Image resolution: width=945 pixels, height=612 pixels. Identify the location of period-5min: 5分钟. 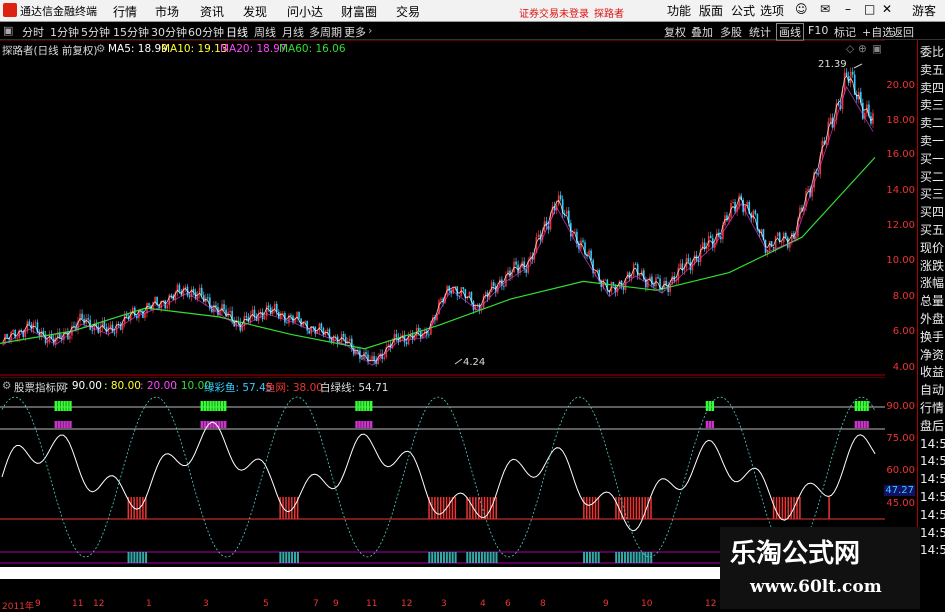
(95, 32).